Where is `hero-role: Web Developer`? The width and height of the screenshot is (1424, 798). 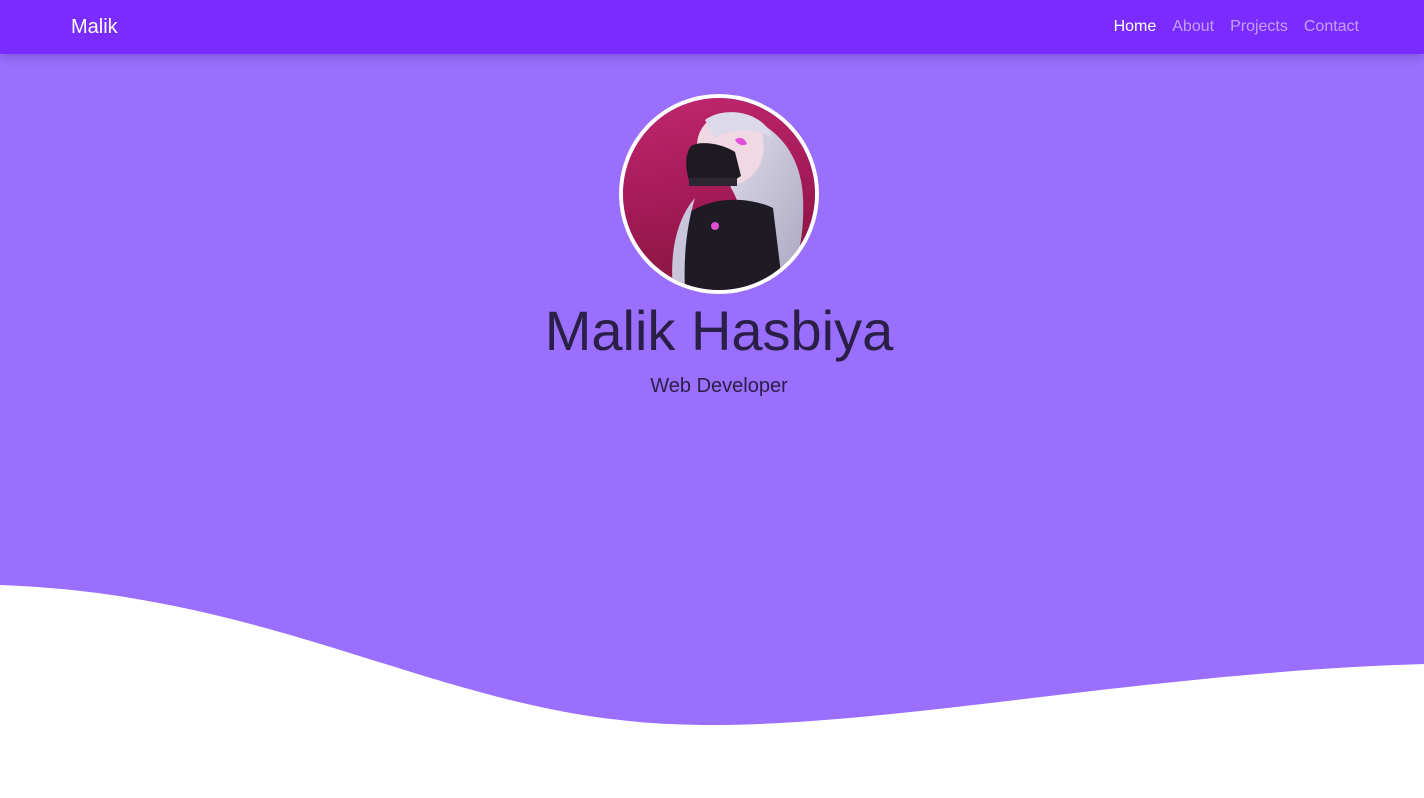
hero-role: Web Developer is located at coordinates (719, 386).